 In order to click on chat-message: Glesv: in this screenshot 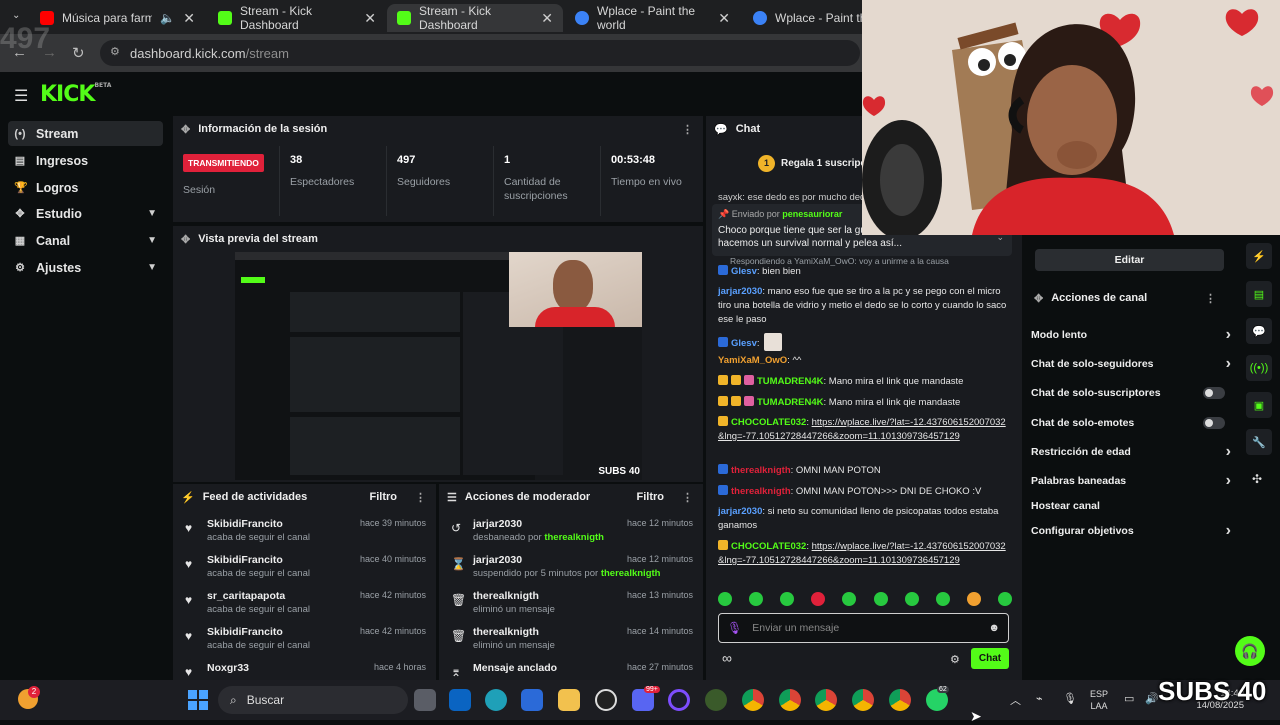, I will do `click(863, 342)`.